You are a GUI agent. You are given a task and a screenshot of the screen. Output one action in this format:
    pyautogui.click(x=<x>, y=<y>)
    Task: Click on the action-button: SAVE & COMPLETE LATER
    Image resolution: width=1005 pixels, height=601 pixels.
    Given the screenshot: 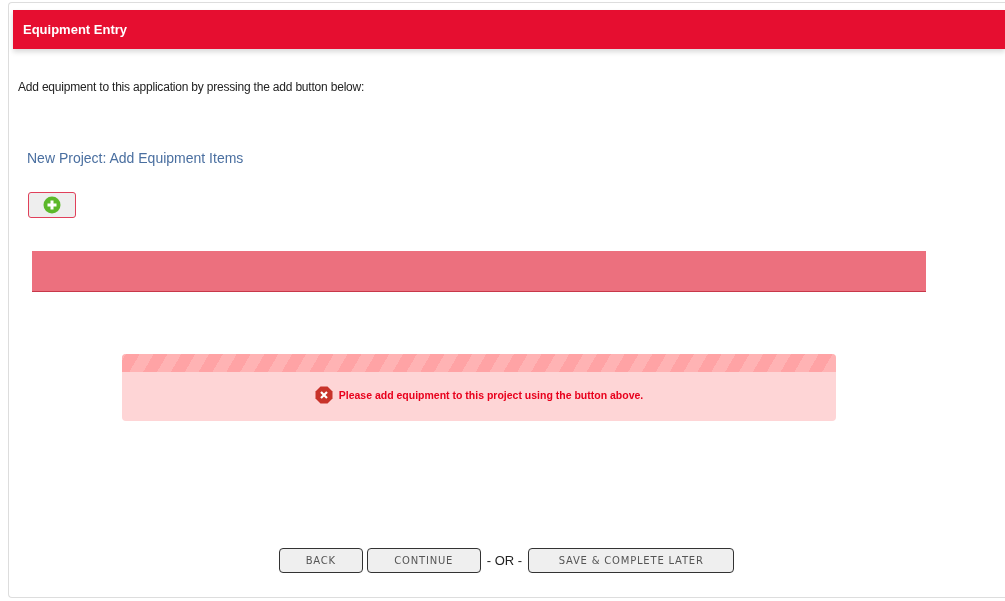 What is the action you would take?
    pyautogui.click(x=631, y=560)
    